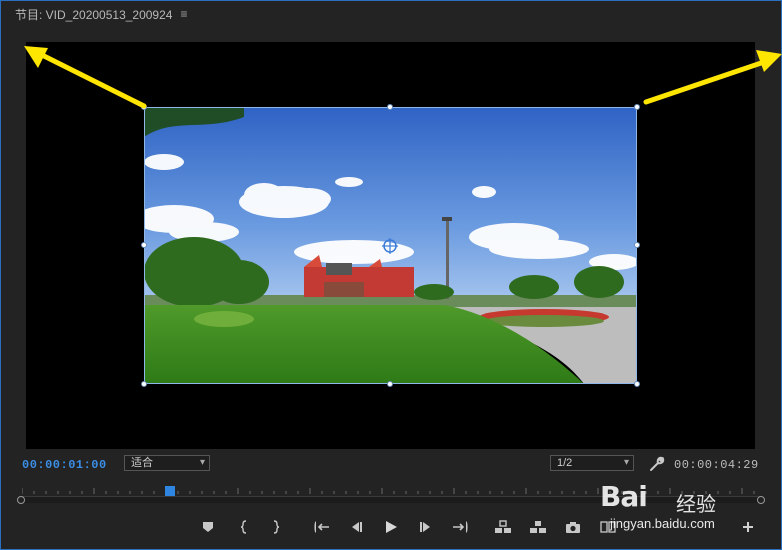 The height and width of the screenshot is (550, 782). I want to click on step-forward-icon, so click(425, 527).